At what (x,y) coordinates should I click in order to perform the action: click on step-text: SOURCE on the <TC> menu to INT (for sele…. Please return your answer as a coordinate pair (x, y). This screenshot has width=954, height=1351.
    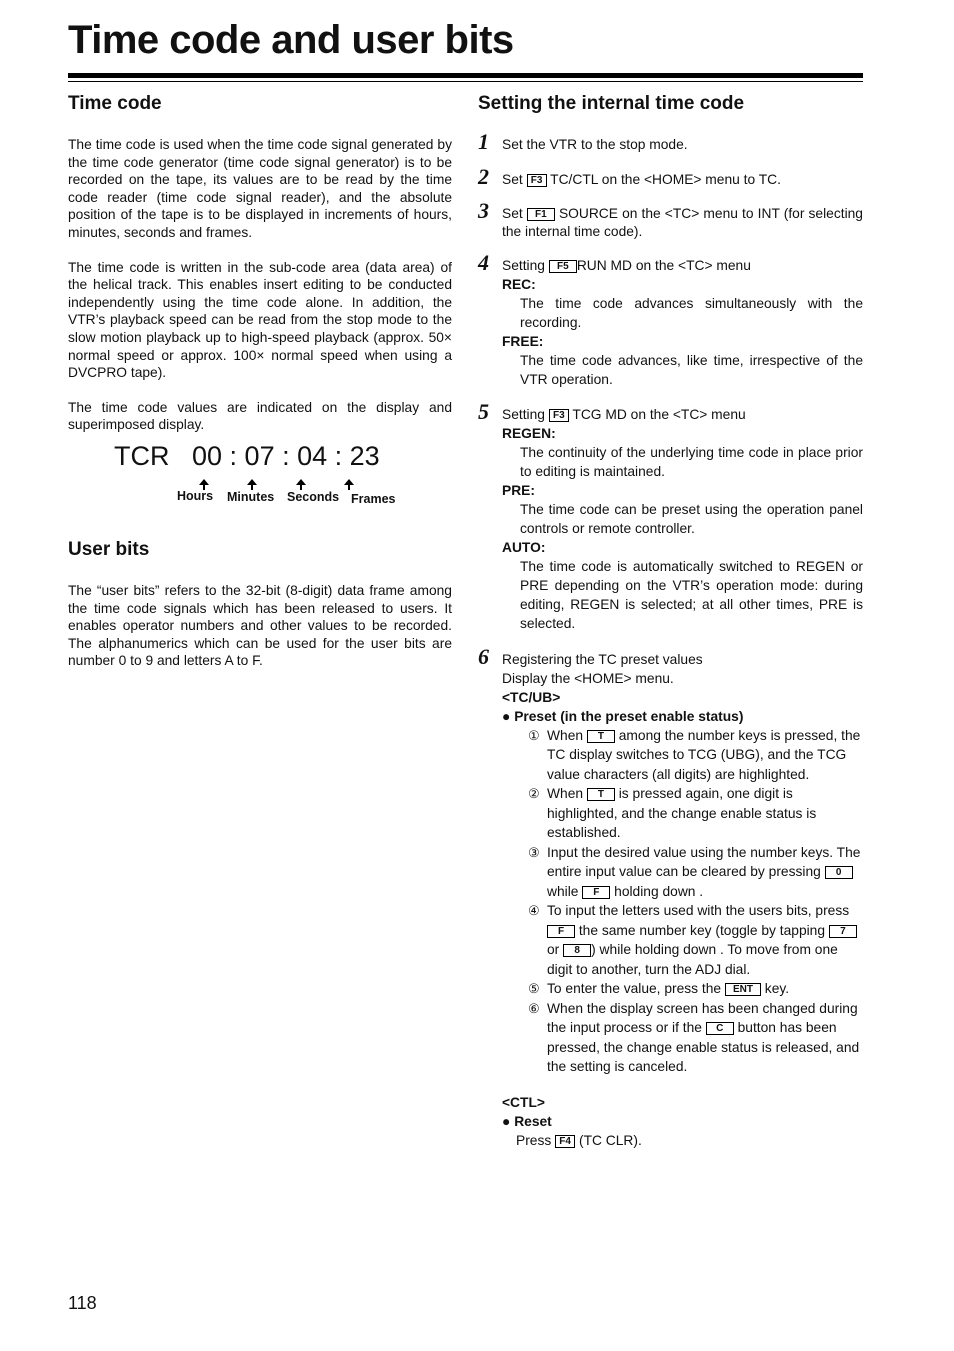
    Looking at the image, I should click on (682, 222).